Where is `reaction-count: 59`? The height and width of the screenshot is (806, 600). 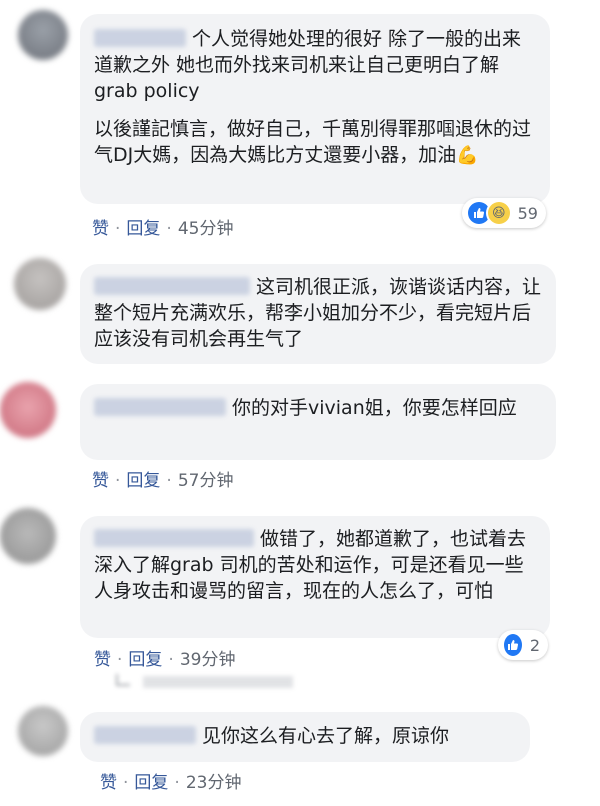
reaction-count: 59 is located at coordinates (527, 213).